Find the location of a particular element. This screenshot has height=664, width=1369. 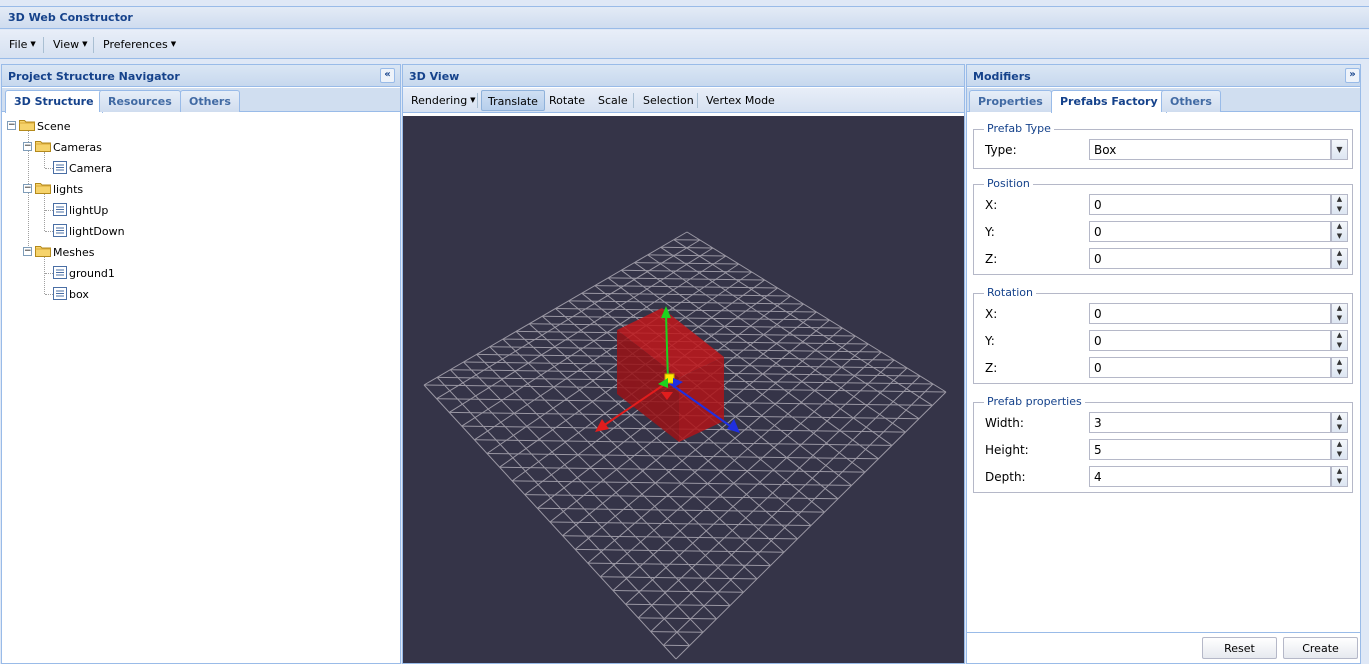

menu-file-label: File is located at coordinates (18, 44).